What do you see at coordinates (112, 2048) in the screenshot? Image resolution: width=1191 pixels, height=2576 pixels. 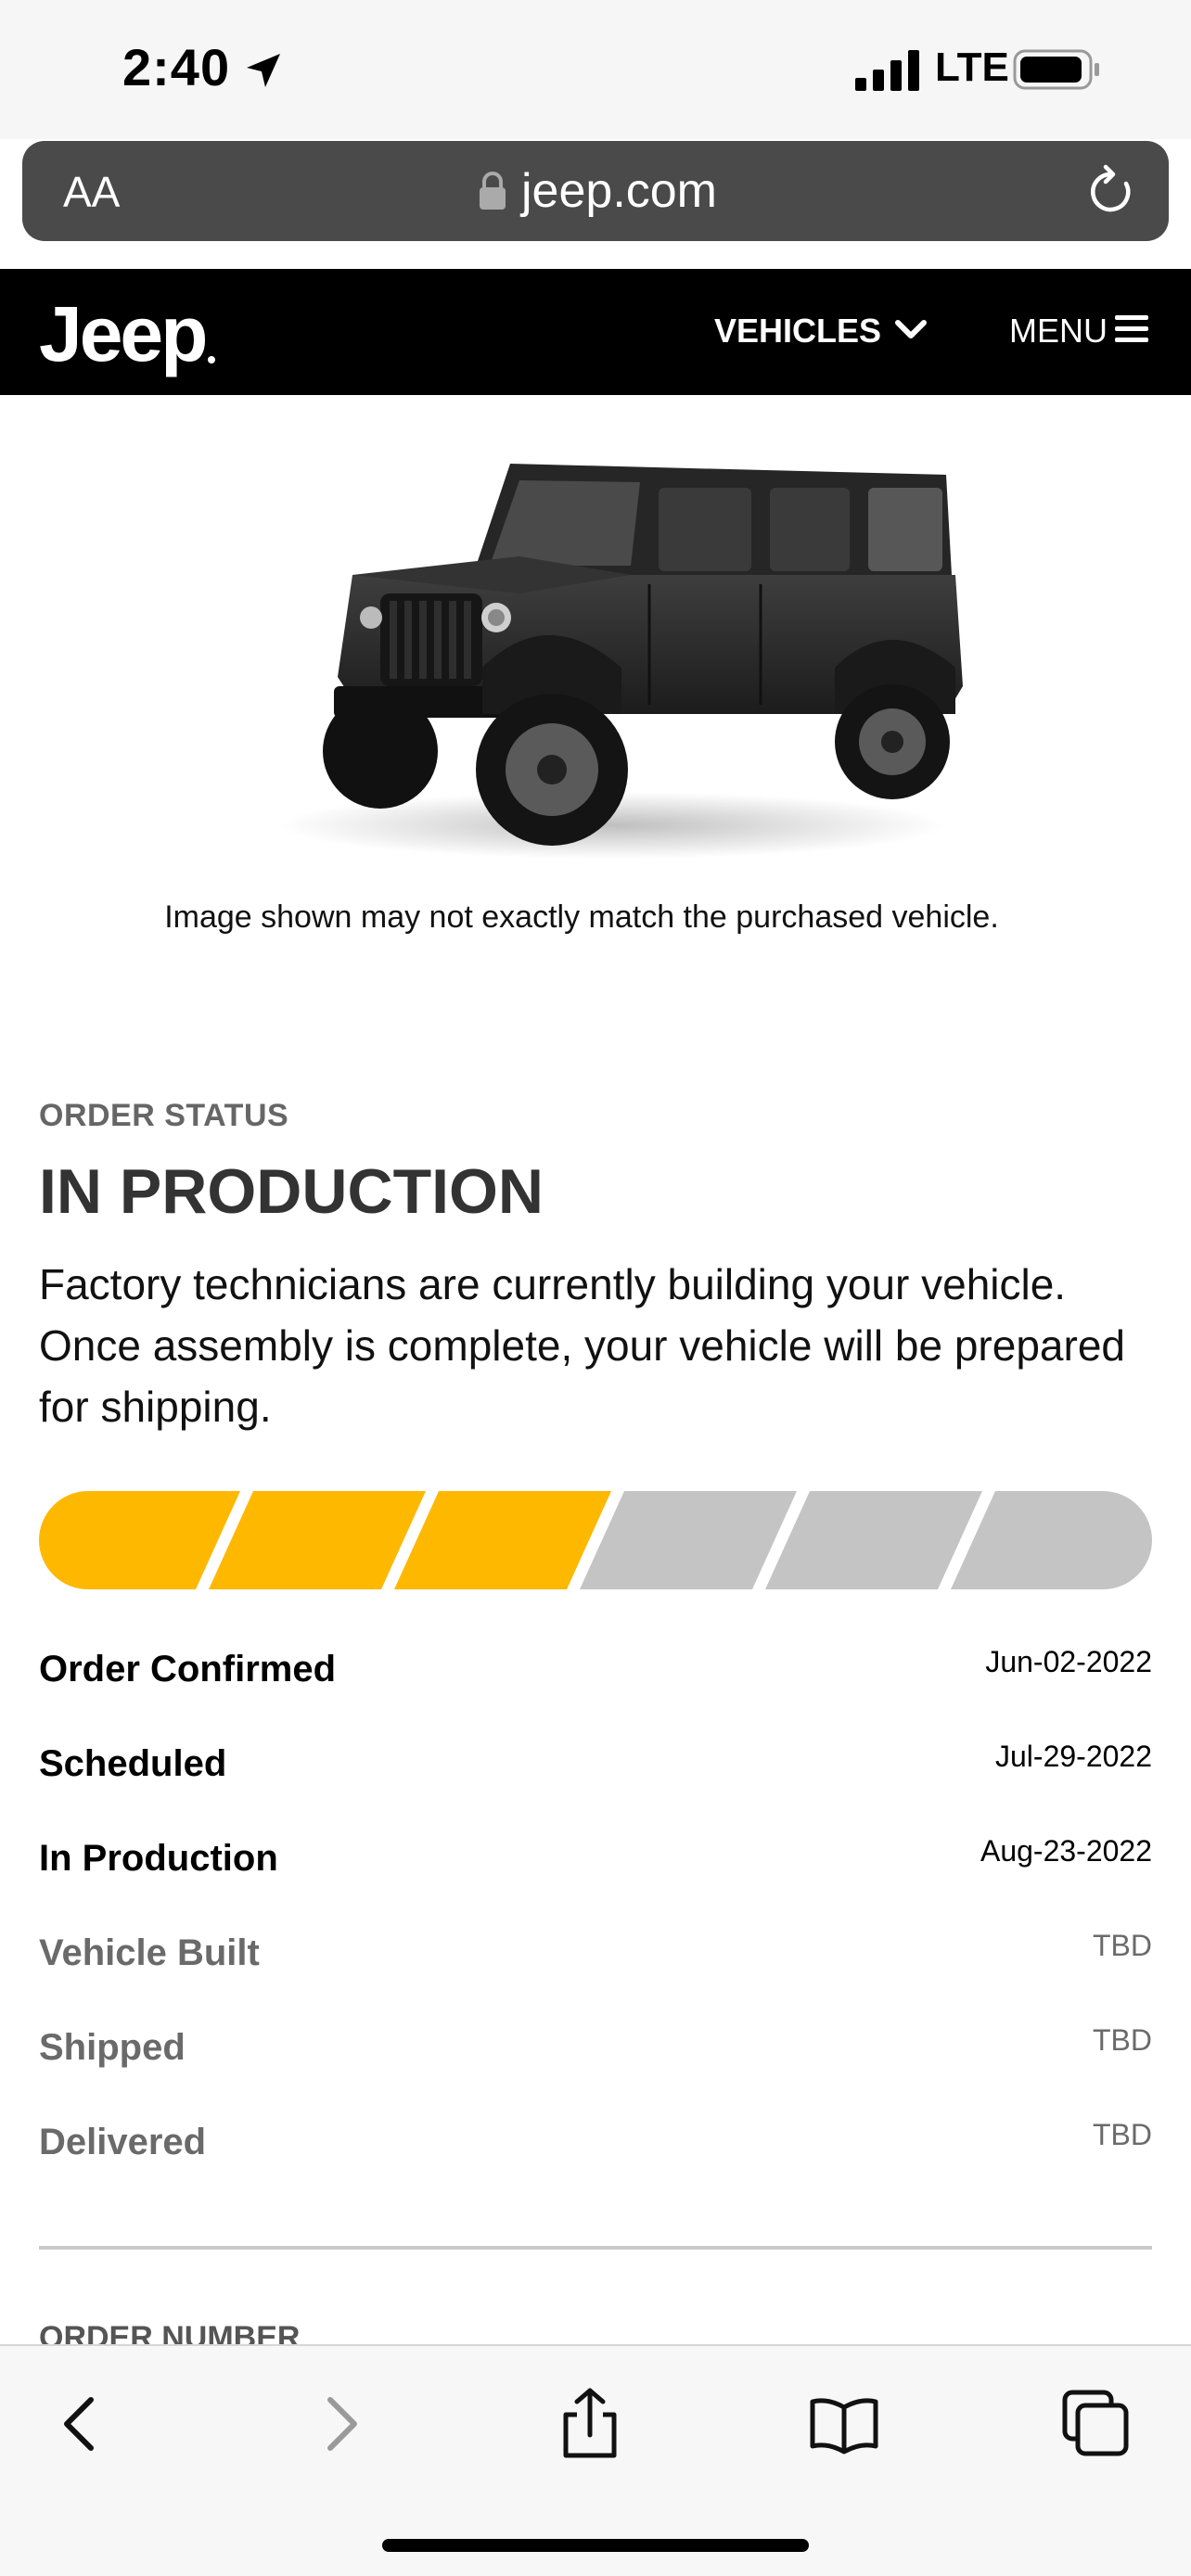 I see `milestone-name: Shipped` at bounding box center [112, 2048].